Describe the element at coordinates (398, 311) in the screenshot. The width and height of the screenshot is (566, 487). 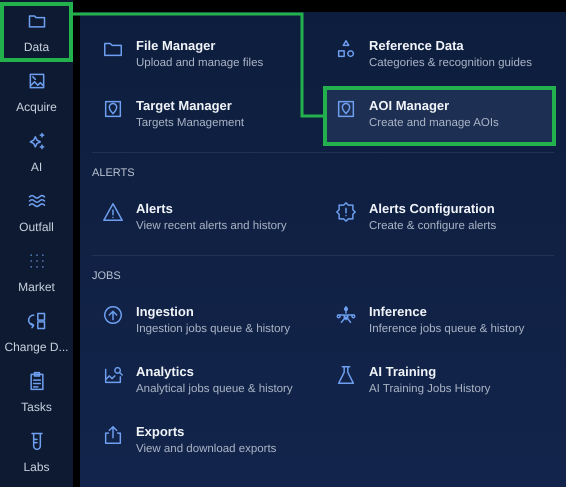
I see `item-title: Inference` at that location.